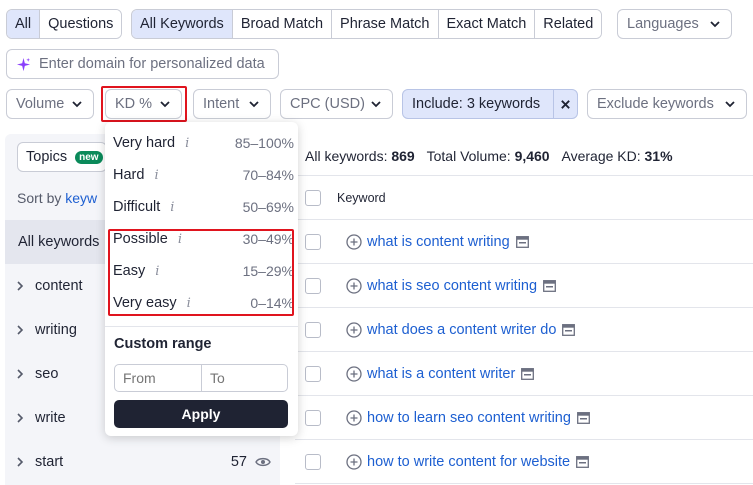  Describe the element at coordinates (568, 24) in the screenshot. I see `tab-related: Related` at that location.